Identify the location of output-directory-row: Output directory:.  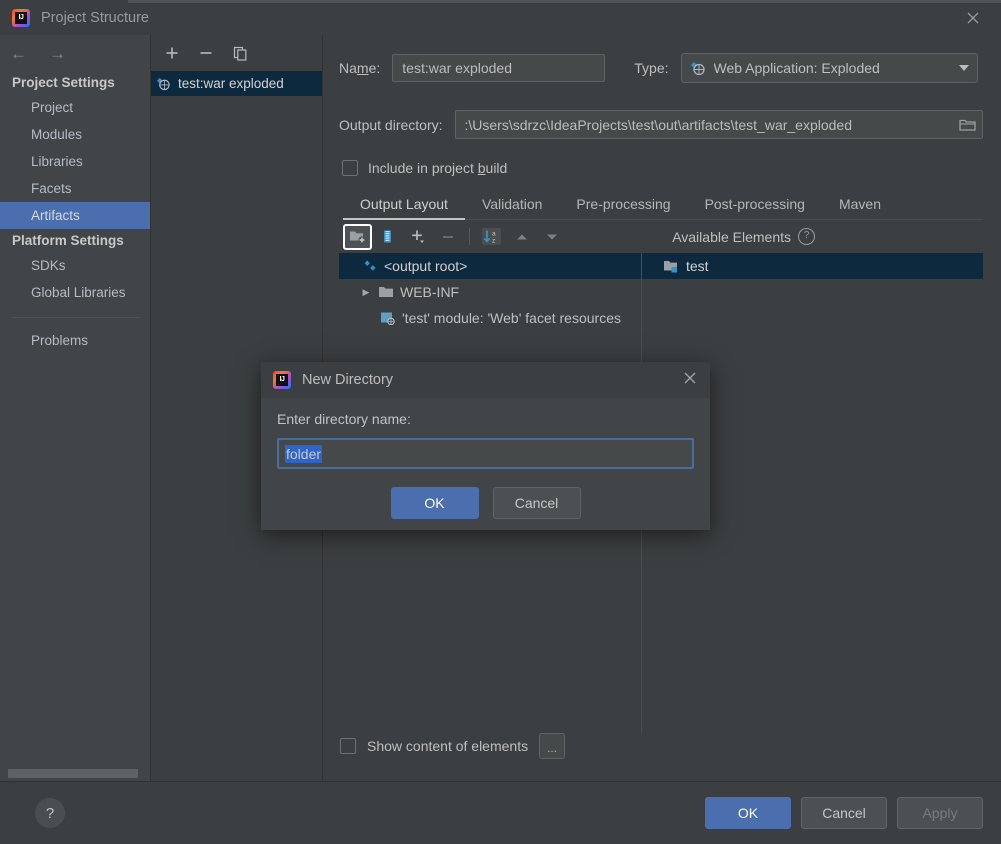
(661, 124).